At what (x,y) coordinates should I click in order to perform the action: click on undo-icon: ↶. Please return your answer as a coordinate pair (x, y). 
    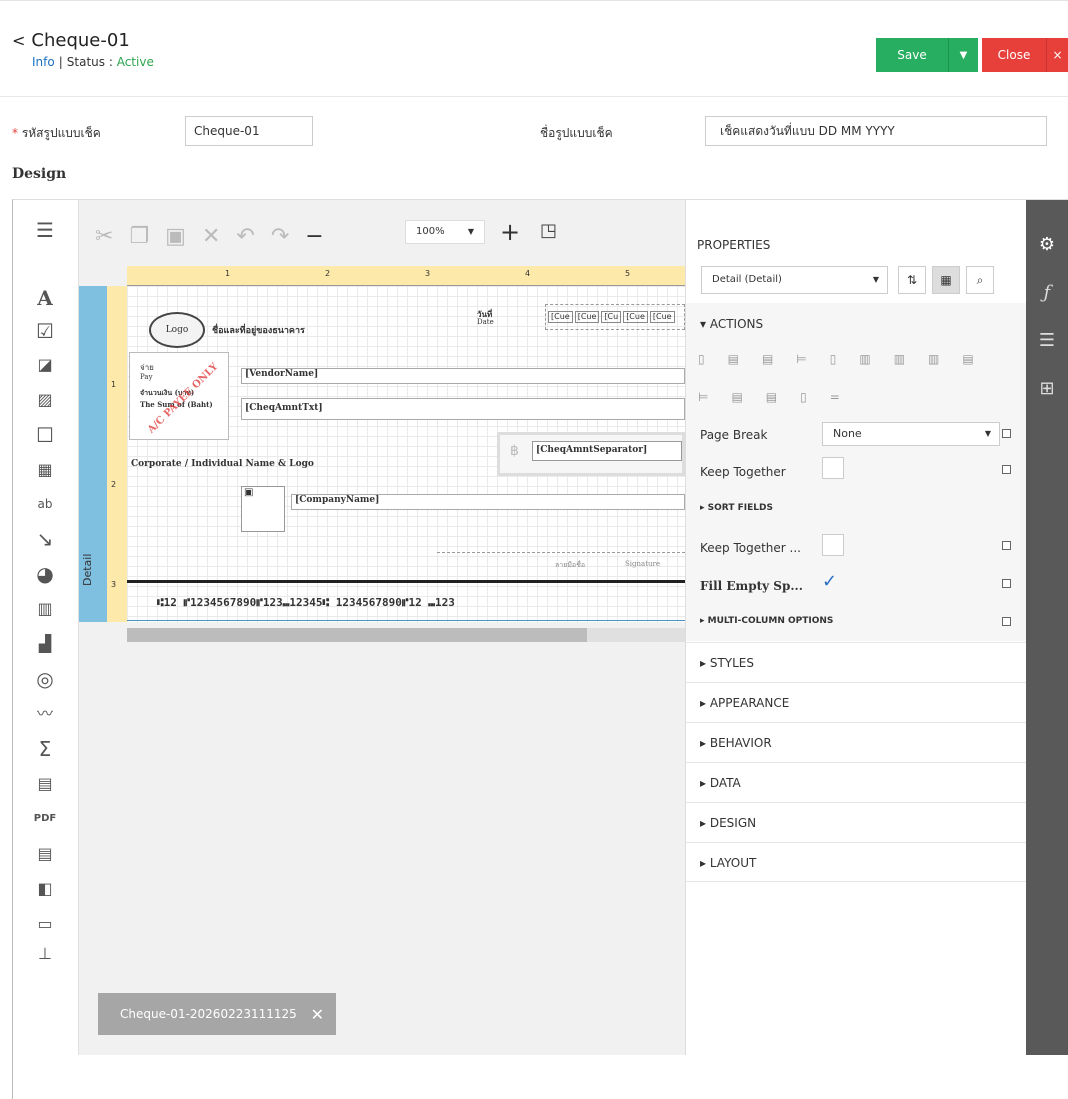
    Looking at the image, I should click on (245, 236).